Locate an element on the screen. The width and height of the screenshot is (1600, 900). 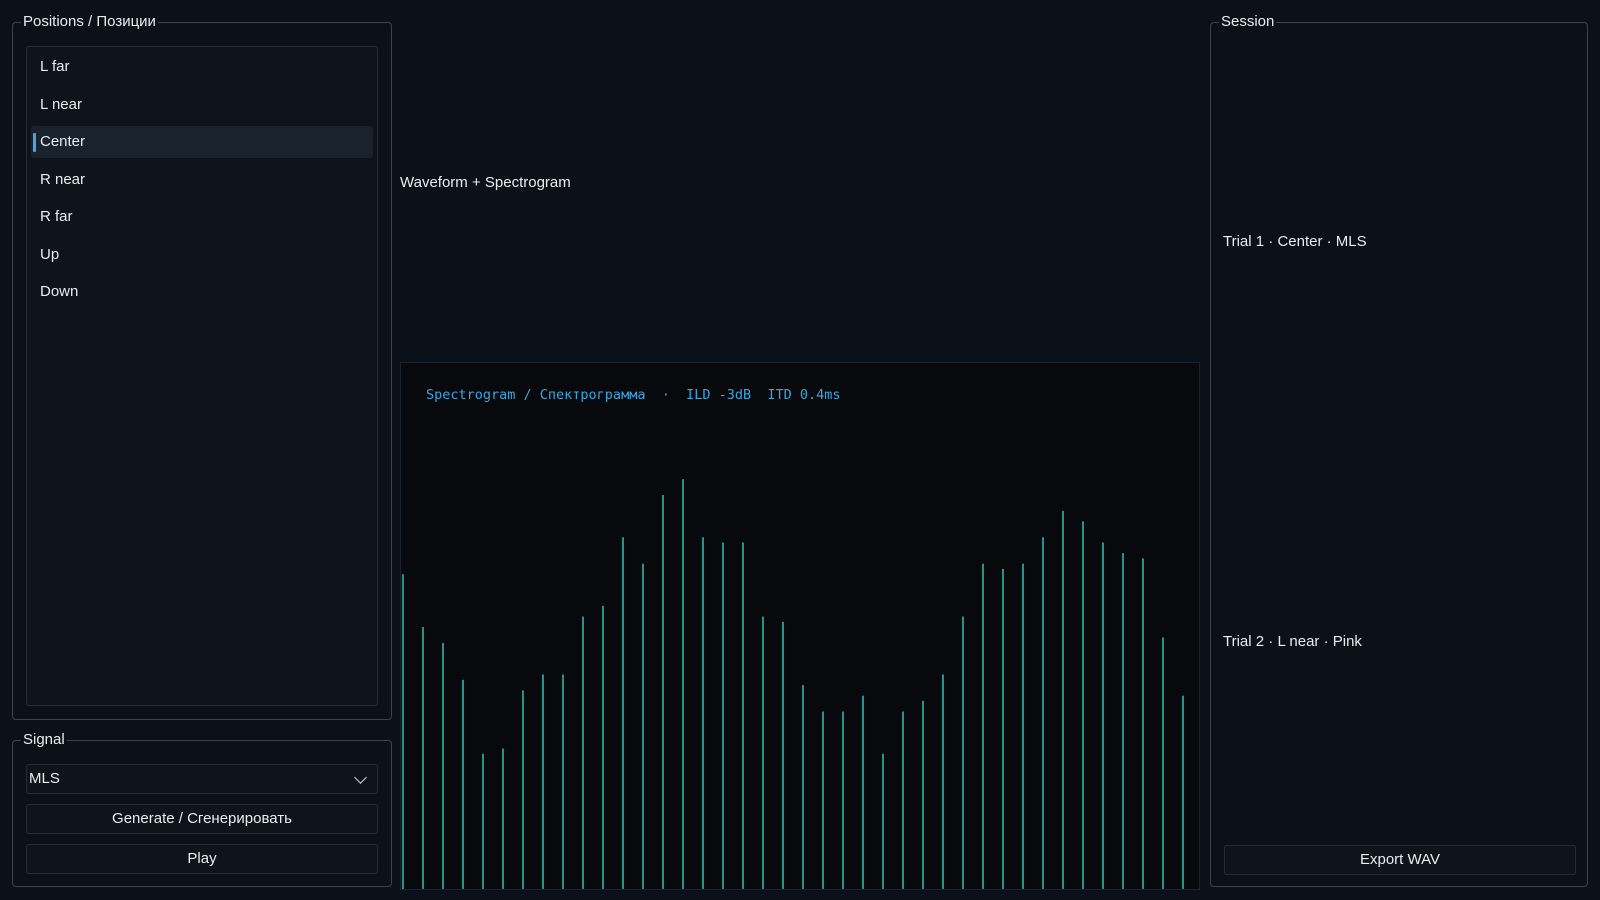
play-button: Play is located at coordinates (202, 859).